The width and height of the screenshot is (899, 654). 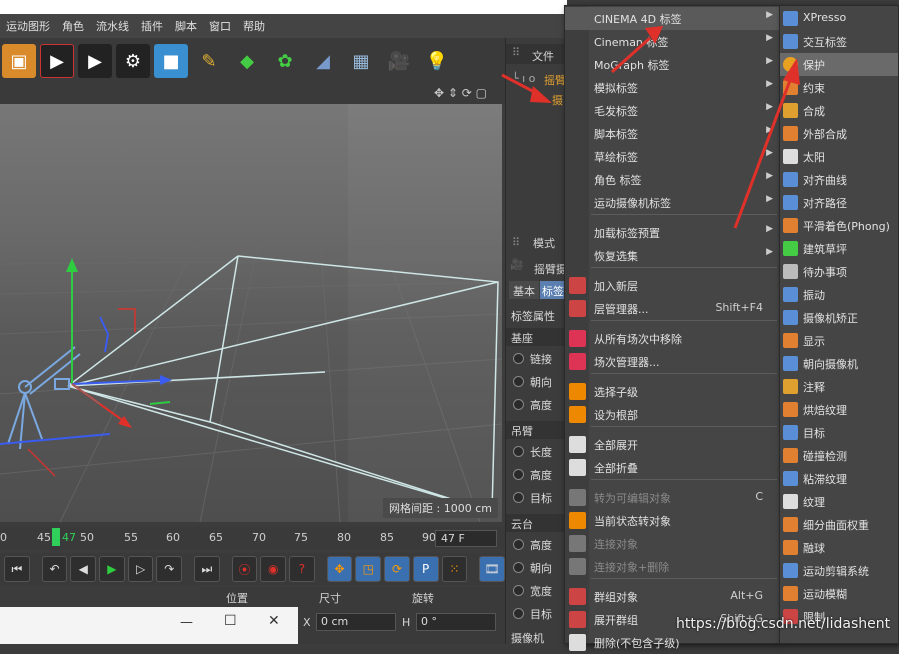 I want to click on mode-menu-label: 模式, so click(x=544, y=243).